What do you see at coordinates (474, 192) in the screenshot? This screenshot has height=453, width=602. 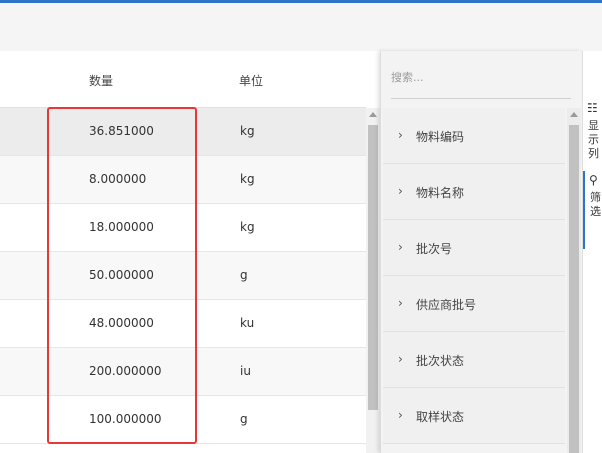 I see `column-list-item: › 物料名称` at bounding box center [474, 192].